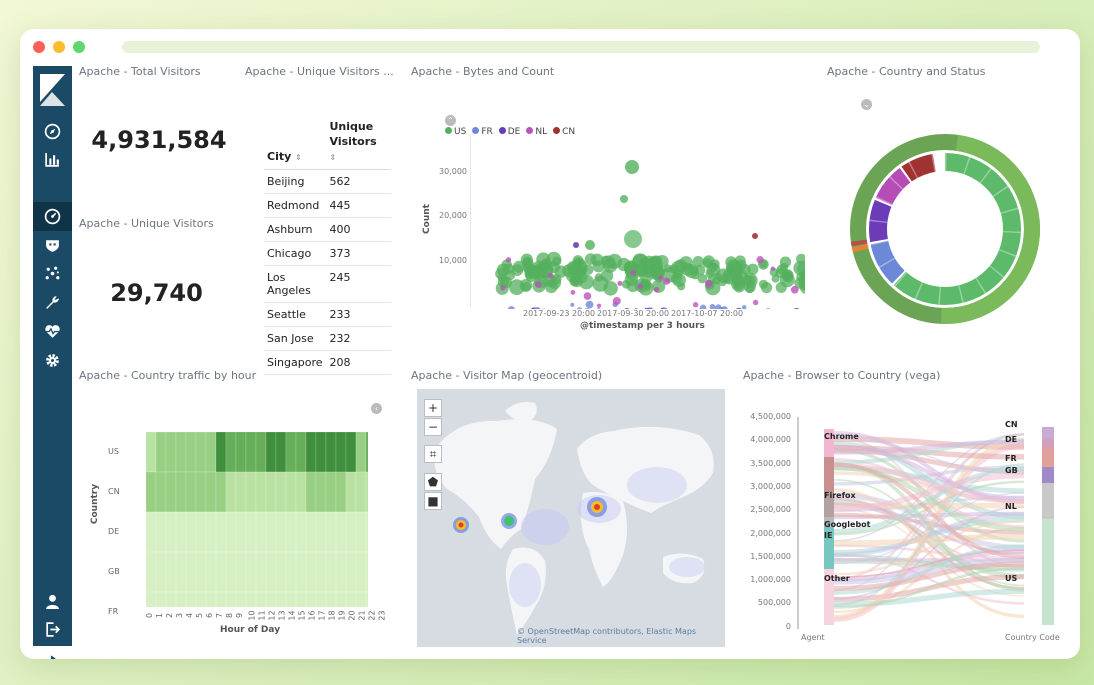 The image size is (1094, 685). What do you see at coordinates (829, 474) in the screenshot?
I see `agent-node` at bounding box center [829, 474].